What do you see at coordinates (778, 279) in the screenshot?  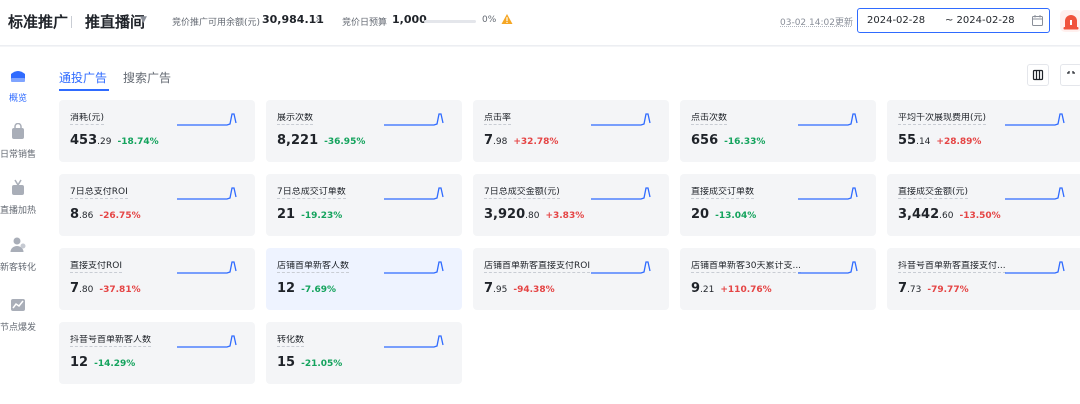 I see `metric-card: 店铺首单新客30天累计支... 9.21 +110.76%` at bounding box center [778, 279].